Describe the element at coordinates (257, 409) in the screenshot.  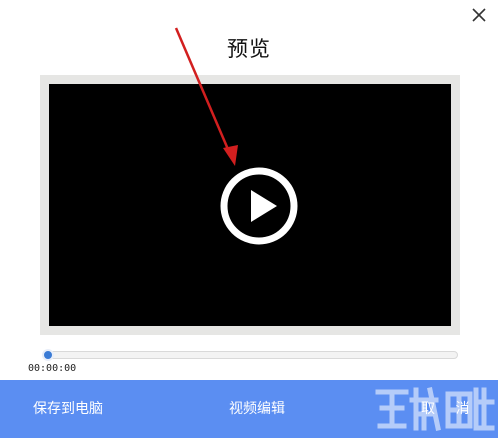
I see `video-edit-button: 视频编辑` at that location.